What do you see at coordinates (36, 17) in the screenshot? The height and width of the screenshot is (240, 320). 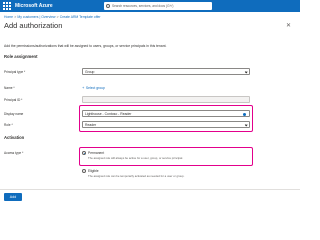 I see `breadcrumb-my-customers: My customers | Overview` at bounding box center [36, 17].